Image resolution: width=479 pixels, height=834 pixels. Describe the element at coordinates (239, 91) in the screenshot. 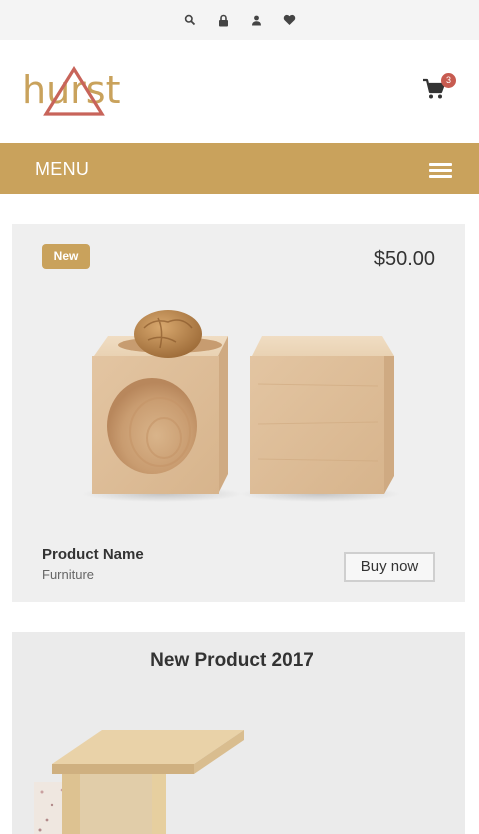

I see `site-header: hurst 3` at that location.